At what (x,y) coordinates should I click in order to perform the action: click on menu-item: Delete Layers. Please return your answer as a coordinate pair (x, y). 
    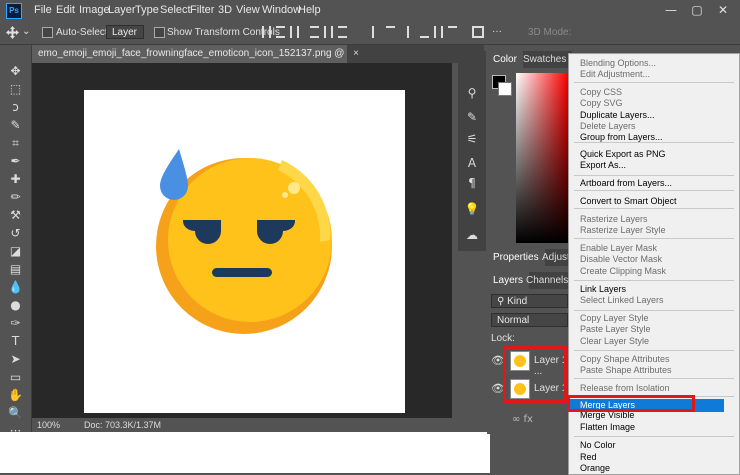
    Looking at the image, I should click on (608, 126).